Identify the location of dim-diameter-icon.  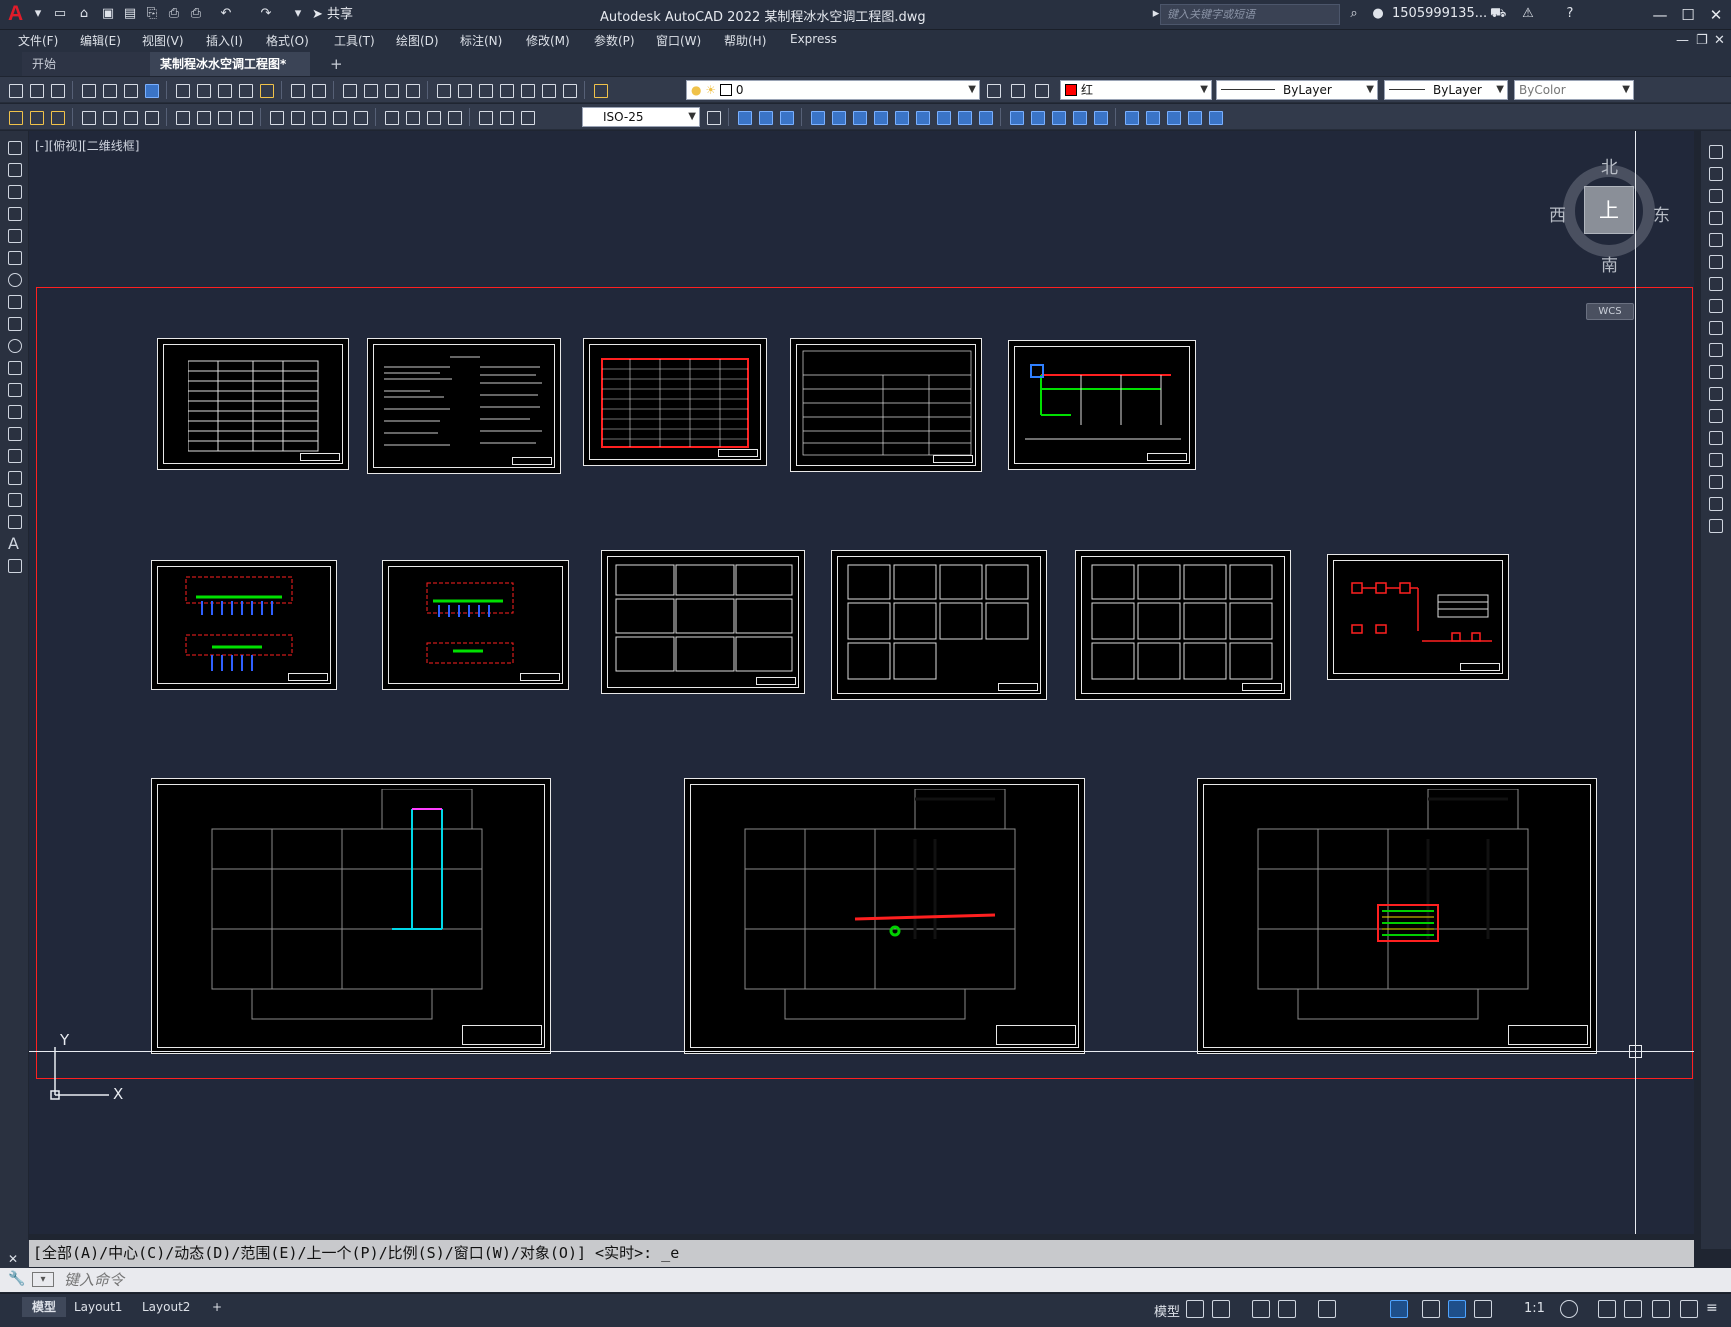
(224, 117).